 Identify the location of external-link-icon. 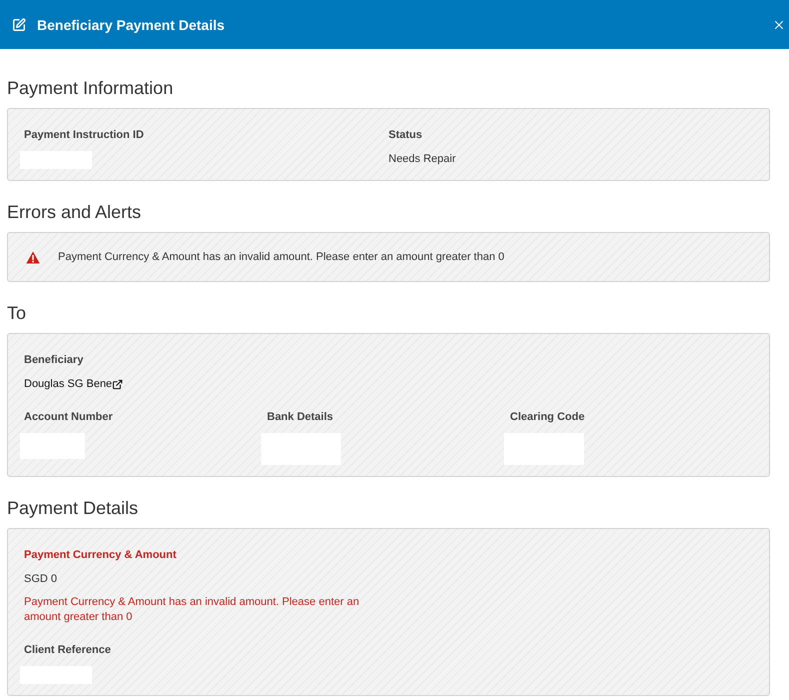
(118, 384).